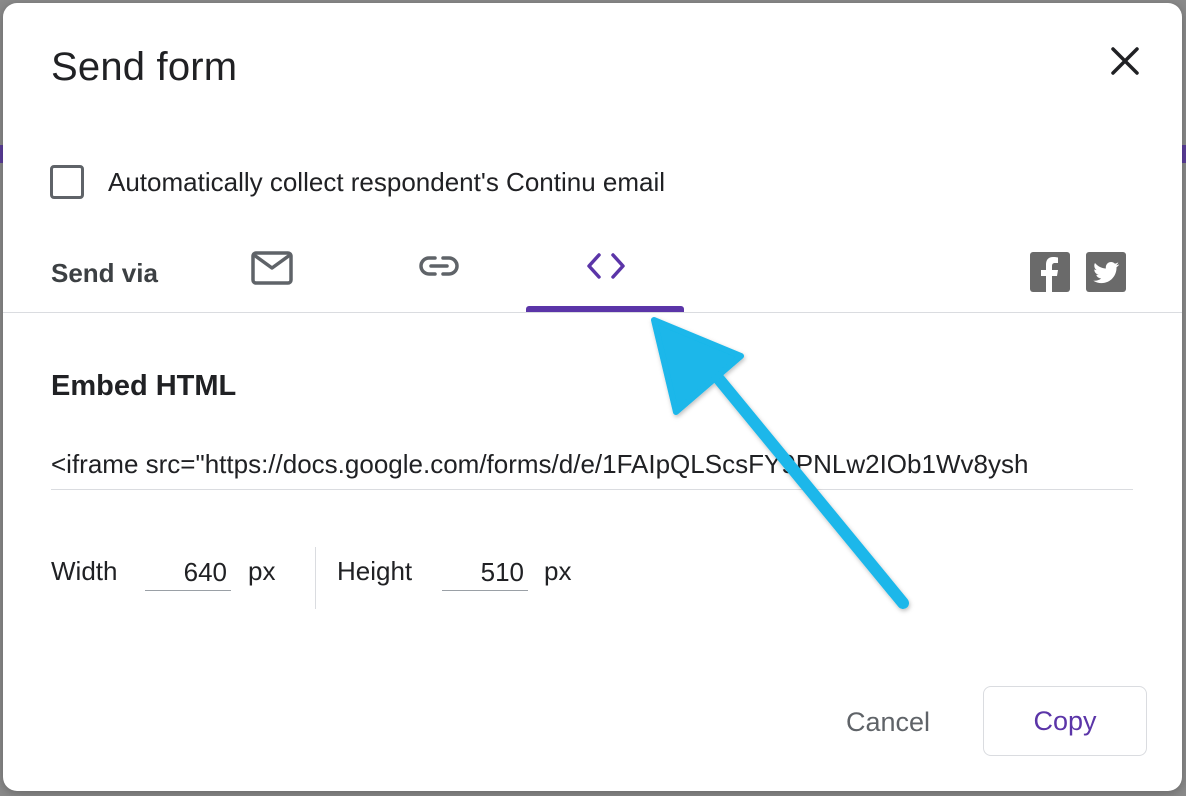 This screenshot has height=796, width=1186. What do you see at coordinates (606, 266) in the screenshot?
I see `embed-code-icon` at bounding box center [606, 266].